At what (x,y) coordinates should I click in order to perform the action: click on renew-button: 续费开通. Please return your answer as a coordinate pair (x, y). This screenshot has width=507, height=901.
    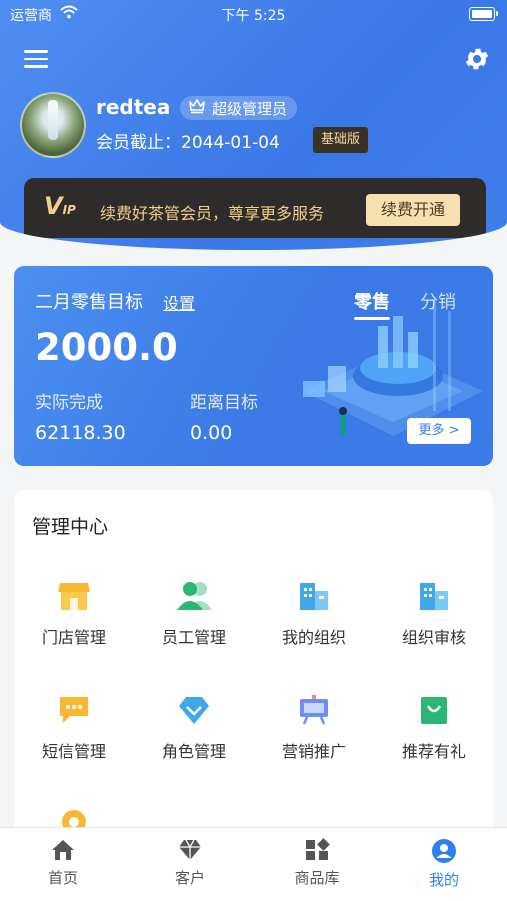
    Looking at the image, I should click on (413, 210).